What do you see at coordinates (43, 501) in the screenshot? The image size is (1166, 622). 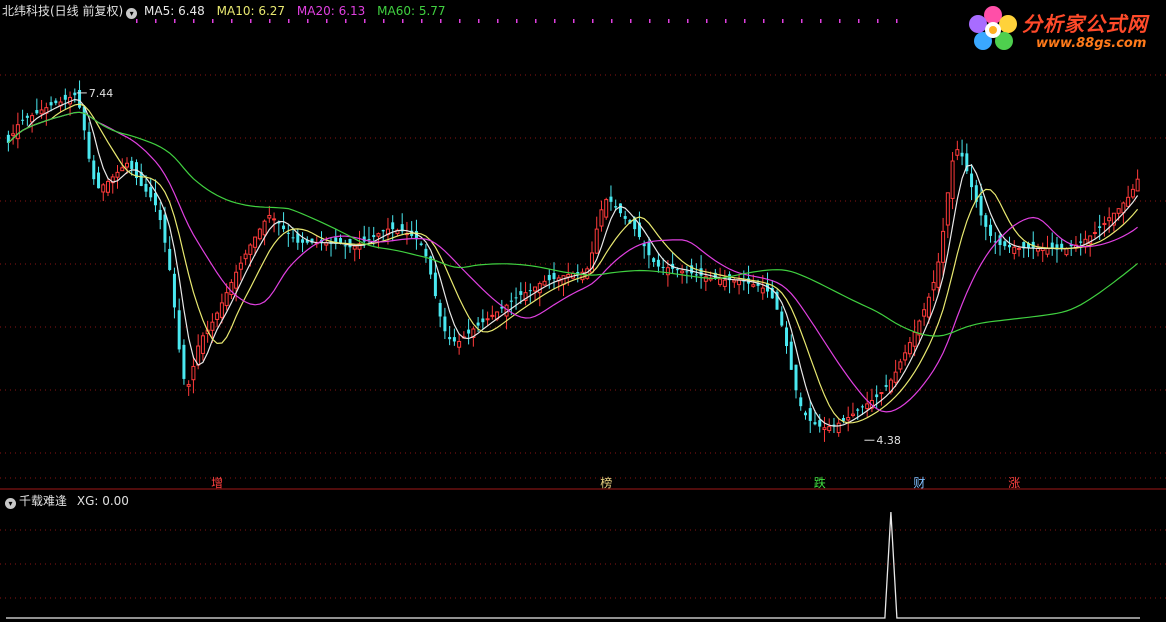 I see `indicator-name: 千载难逢` at bounding box center [43, 501].